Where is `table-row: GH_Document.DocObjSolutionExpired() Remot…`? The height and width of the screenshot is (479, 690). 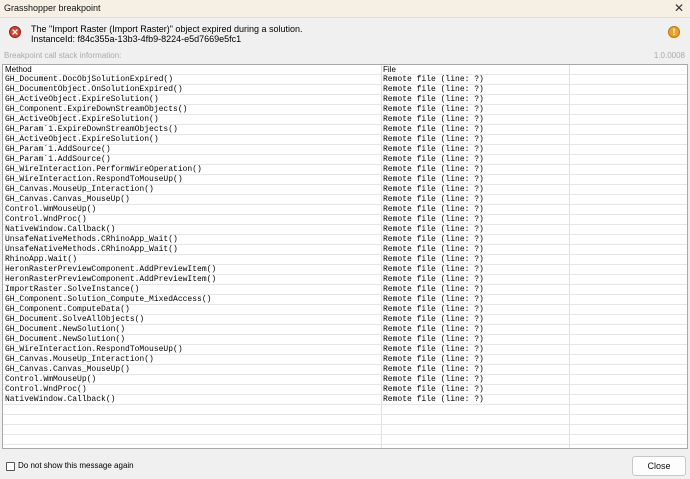
table-row: GH_Document.DocObjSolutionExpired() Remot… is located at coordinates (345, 80).